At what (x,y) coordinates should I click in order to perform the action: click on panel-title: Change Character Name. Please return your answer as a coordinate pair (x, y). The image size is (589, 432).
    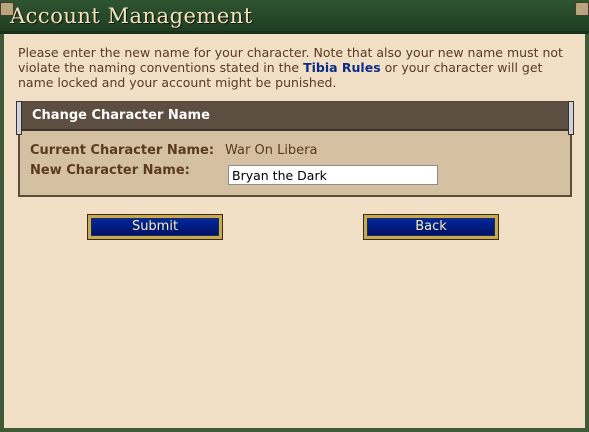
    Looking at the image, I should click on (121, 115).